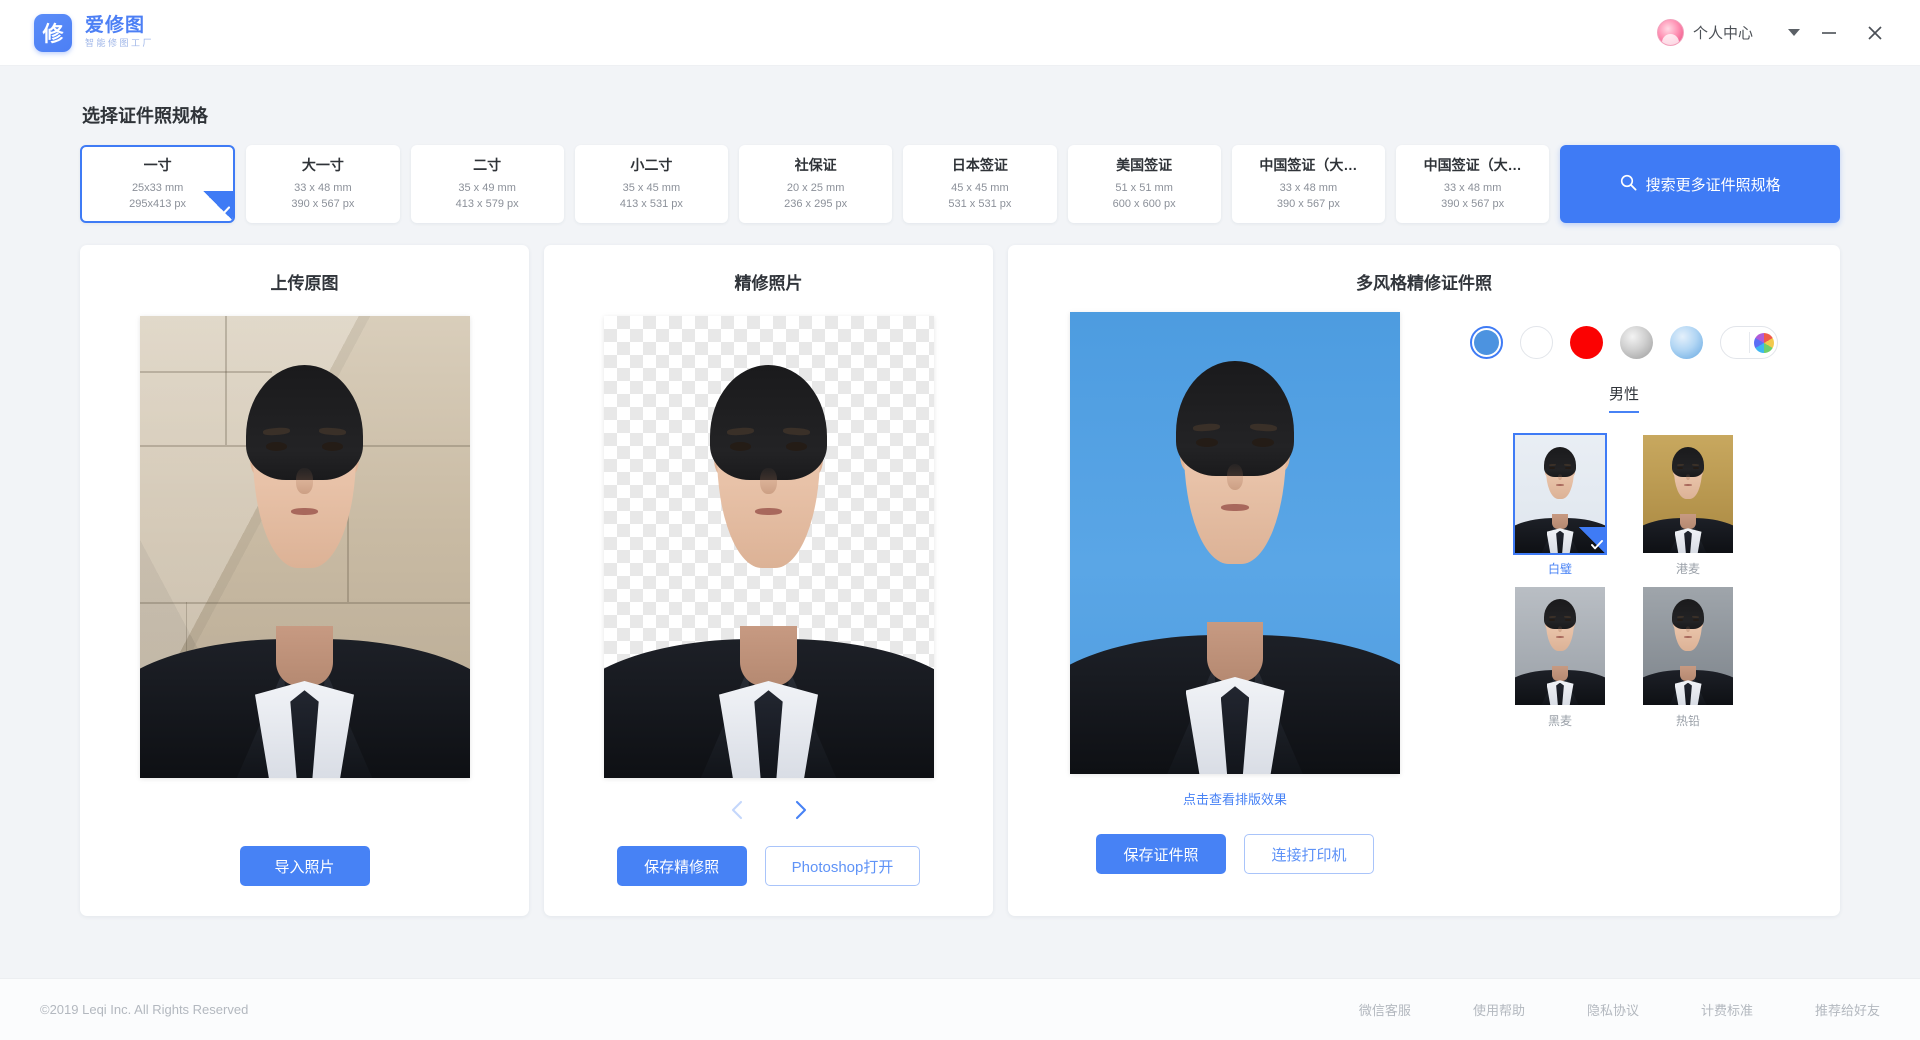 This screenshot has width=1920, height=1040. What do you see at coordinates (1636, 342) in the screenshot?
I see `color-swatch-gray-gradient` at bounding box center [1636, 342].